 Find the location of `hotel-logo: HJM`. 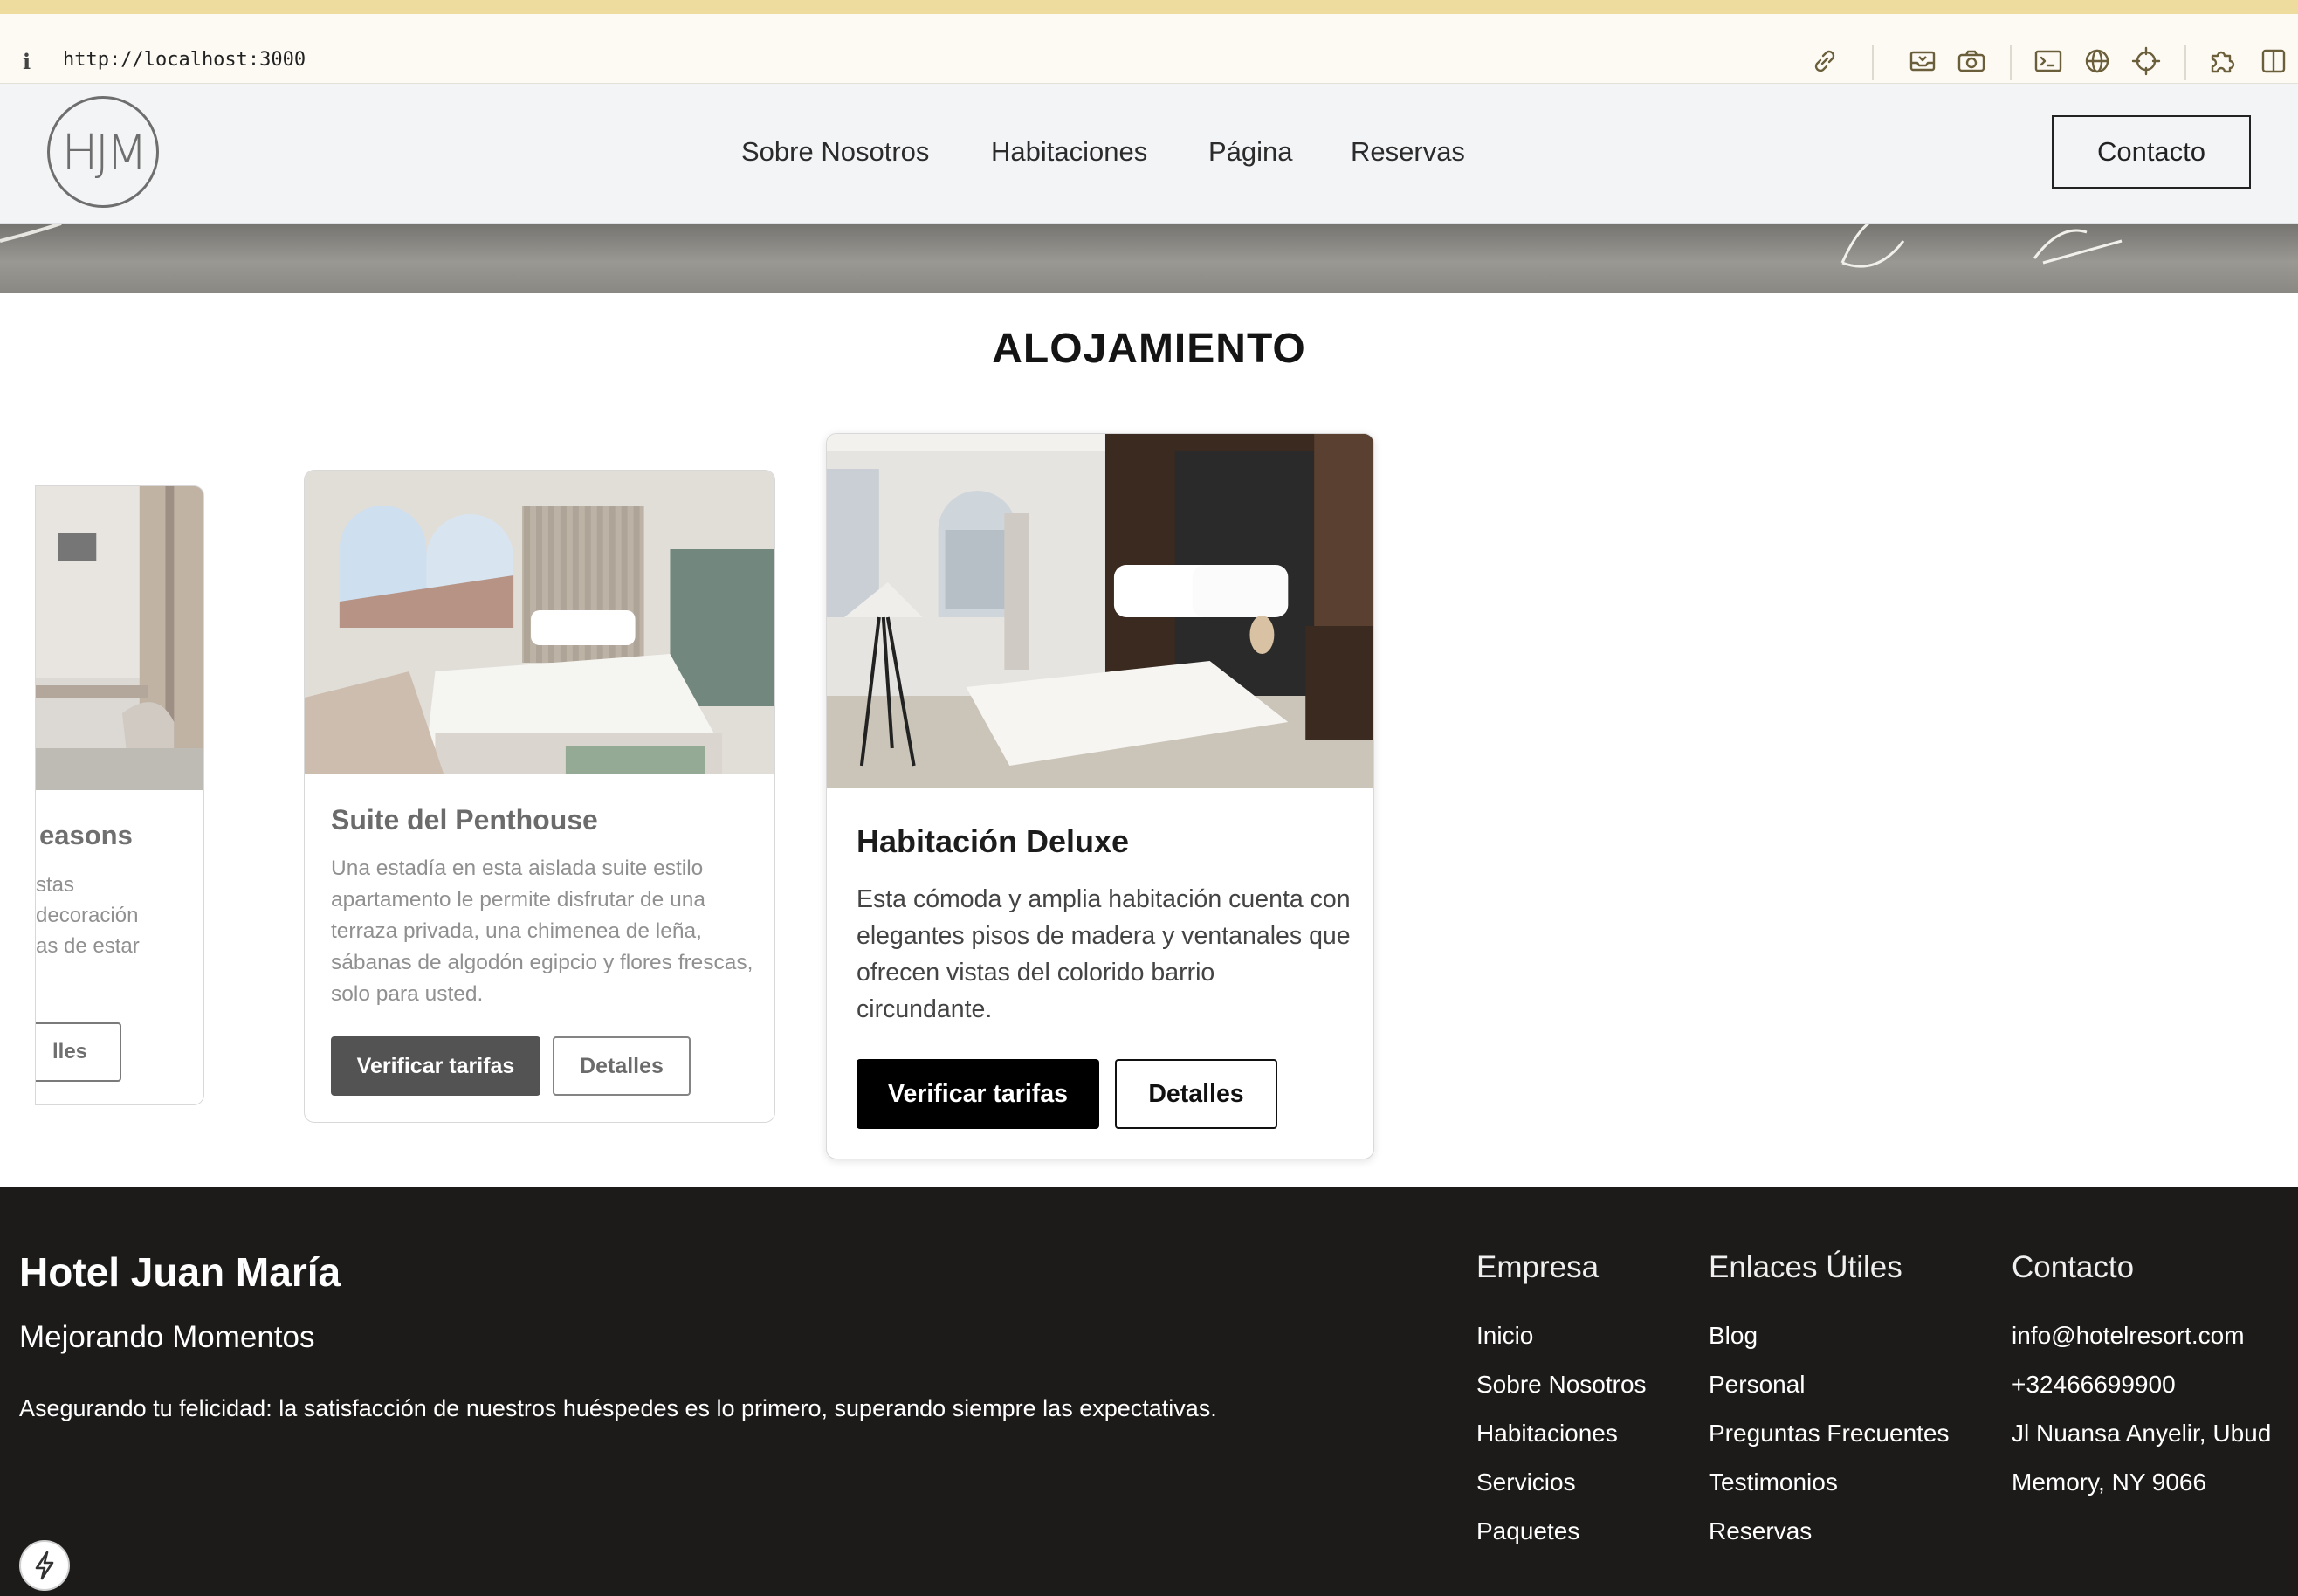

hotel-logo: HJM is located at coordinates (103, 152).